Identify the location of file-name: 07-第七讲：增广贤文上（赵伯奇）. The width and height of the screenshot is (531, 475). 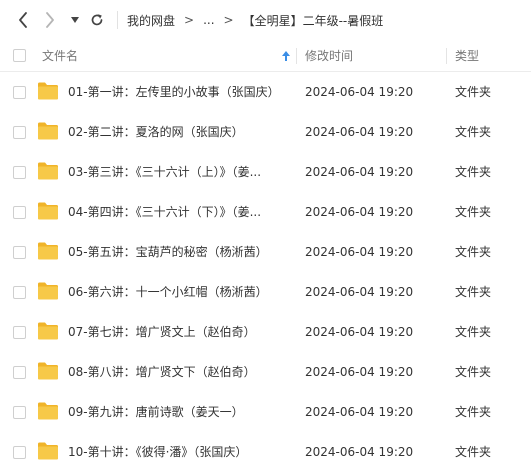
(179, 332).